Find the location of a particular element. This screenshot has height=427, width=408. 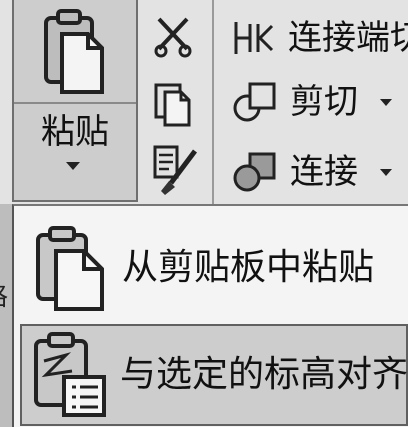

copy-icon is located at coordinates (173, 105).